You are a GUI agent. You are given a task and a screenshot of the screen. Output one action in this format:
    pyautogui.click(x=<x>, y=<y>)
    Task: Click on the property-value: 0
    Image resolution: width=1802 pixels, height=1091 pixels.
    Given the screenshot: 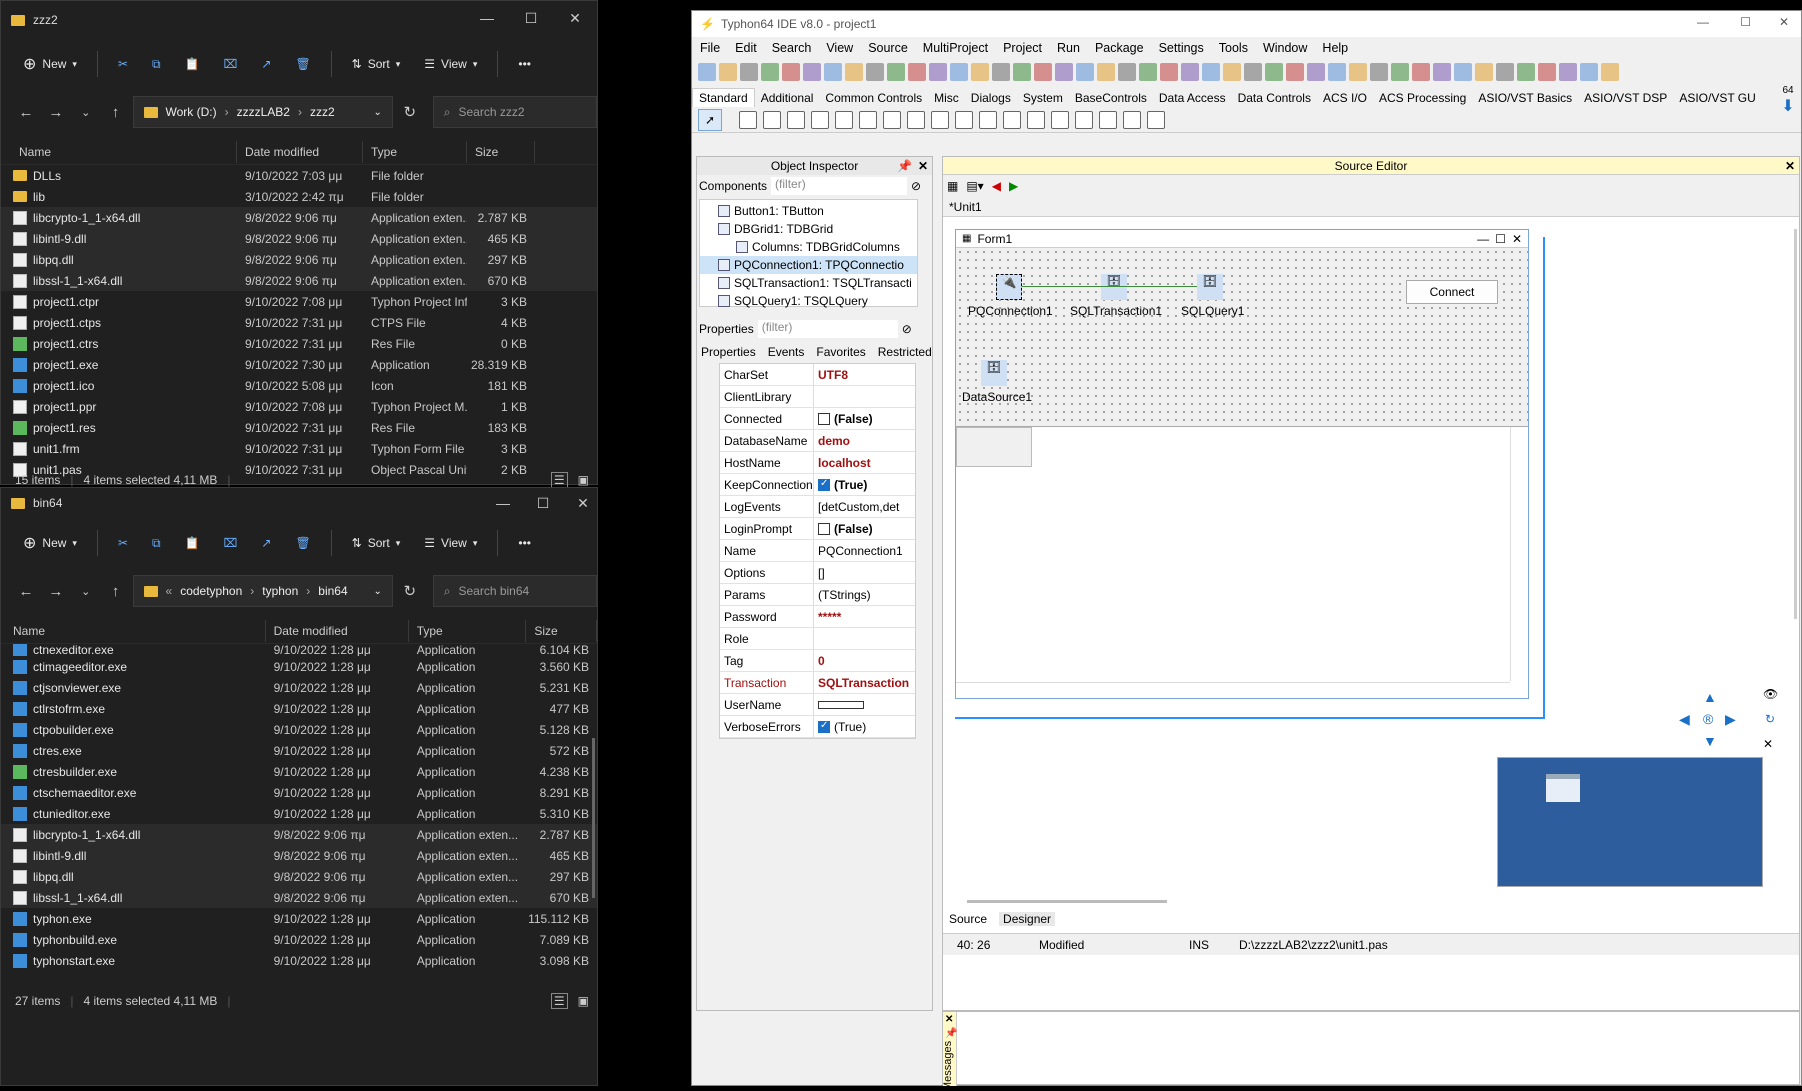 What is the action you would take?
    pyautogui.click(x=821, y=661)
    